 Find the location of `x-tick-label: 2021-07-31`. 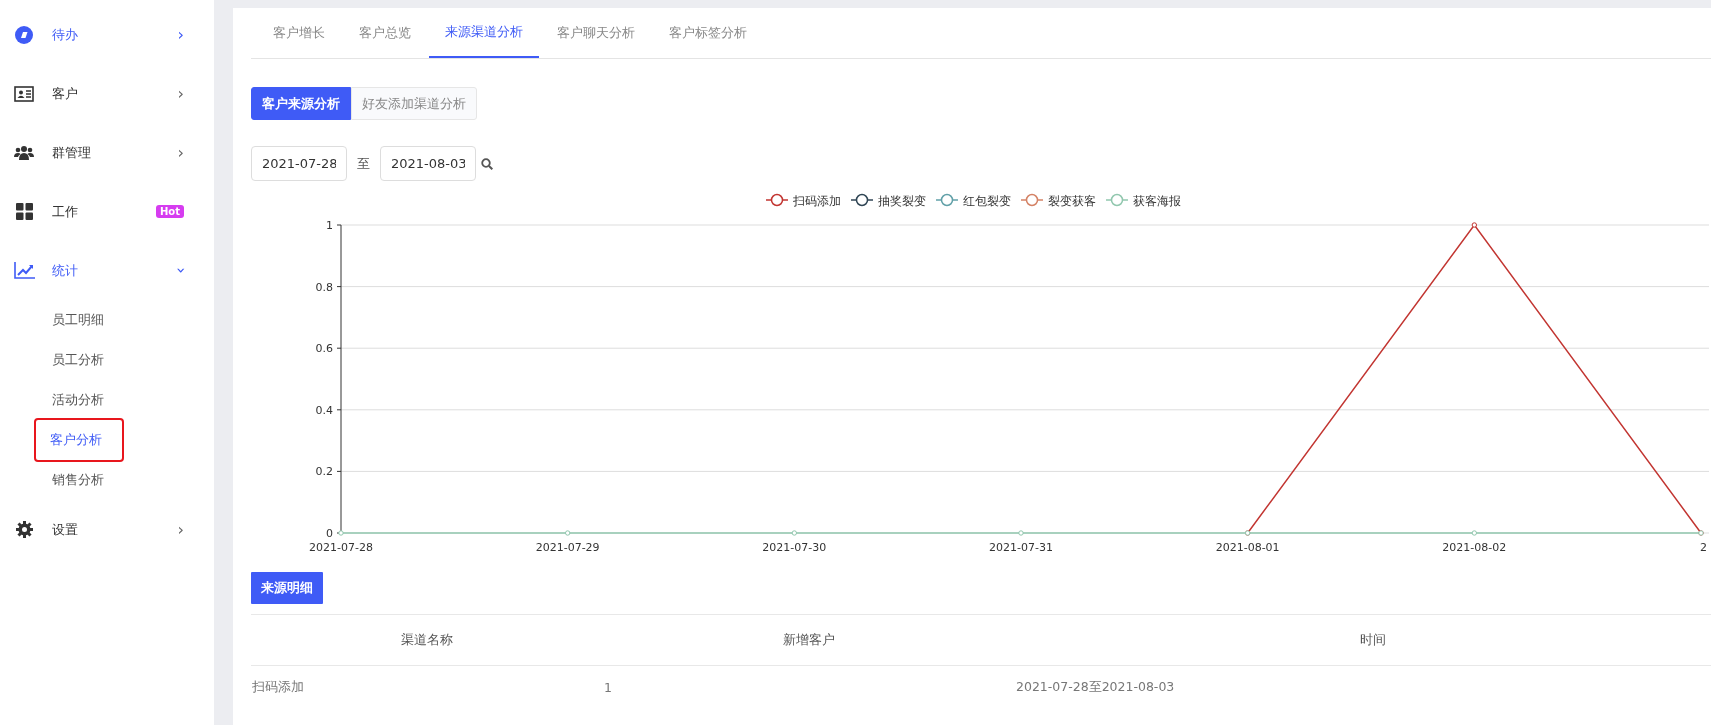

x-tick-label: 2021-07-31 is located at coordinates (1021, 547).